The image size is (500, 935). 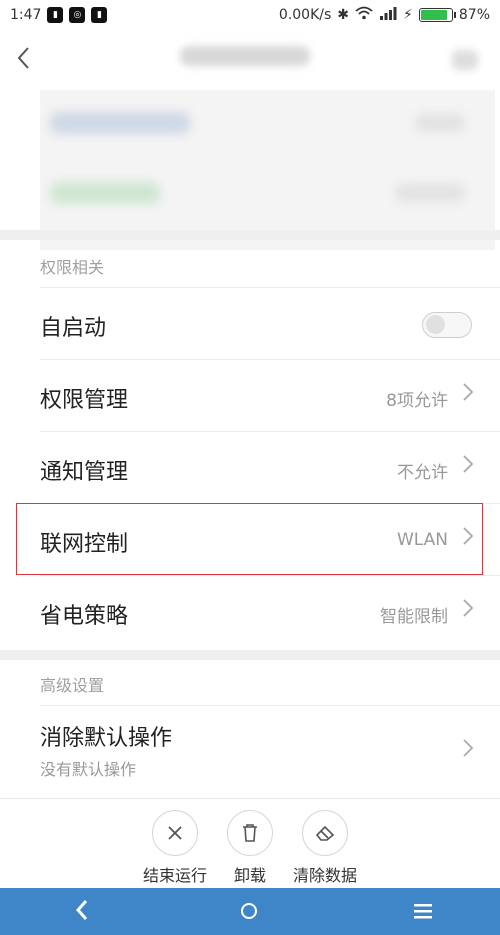 What do you see at coordinates (408, 15) in the screenshot?
I see `charging-icon: ⚡` at bounding box center [408, 15].